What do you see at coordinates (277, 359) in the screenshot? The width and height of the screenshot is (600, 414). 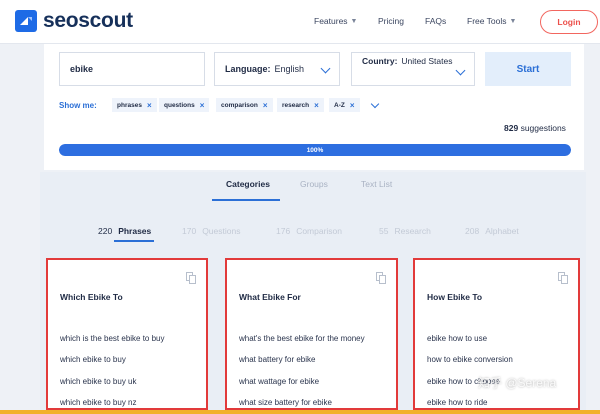 I see `list-item: what battery for ebike` at bounding box center [277, 359].